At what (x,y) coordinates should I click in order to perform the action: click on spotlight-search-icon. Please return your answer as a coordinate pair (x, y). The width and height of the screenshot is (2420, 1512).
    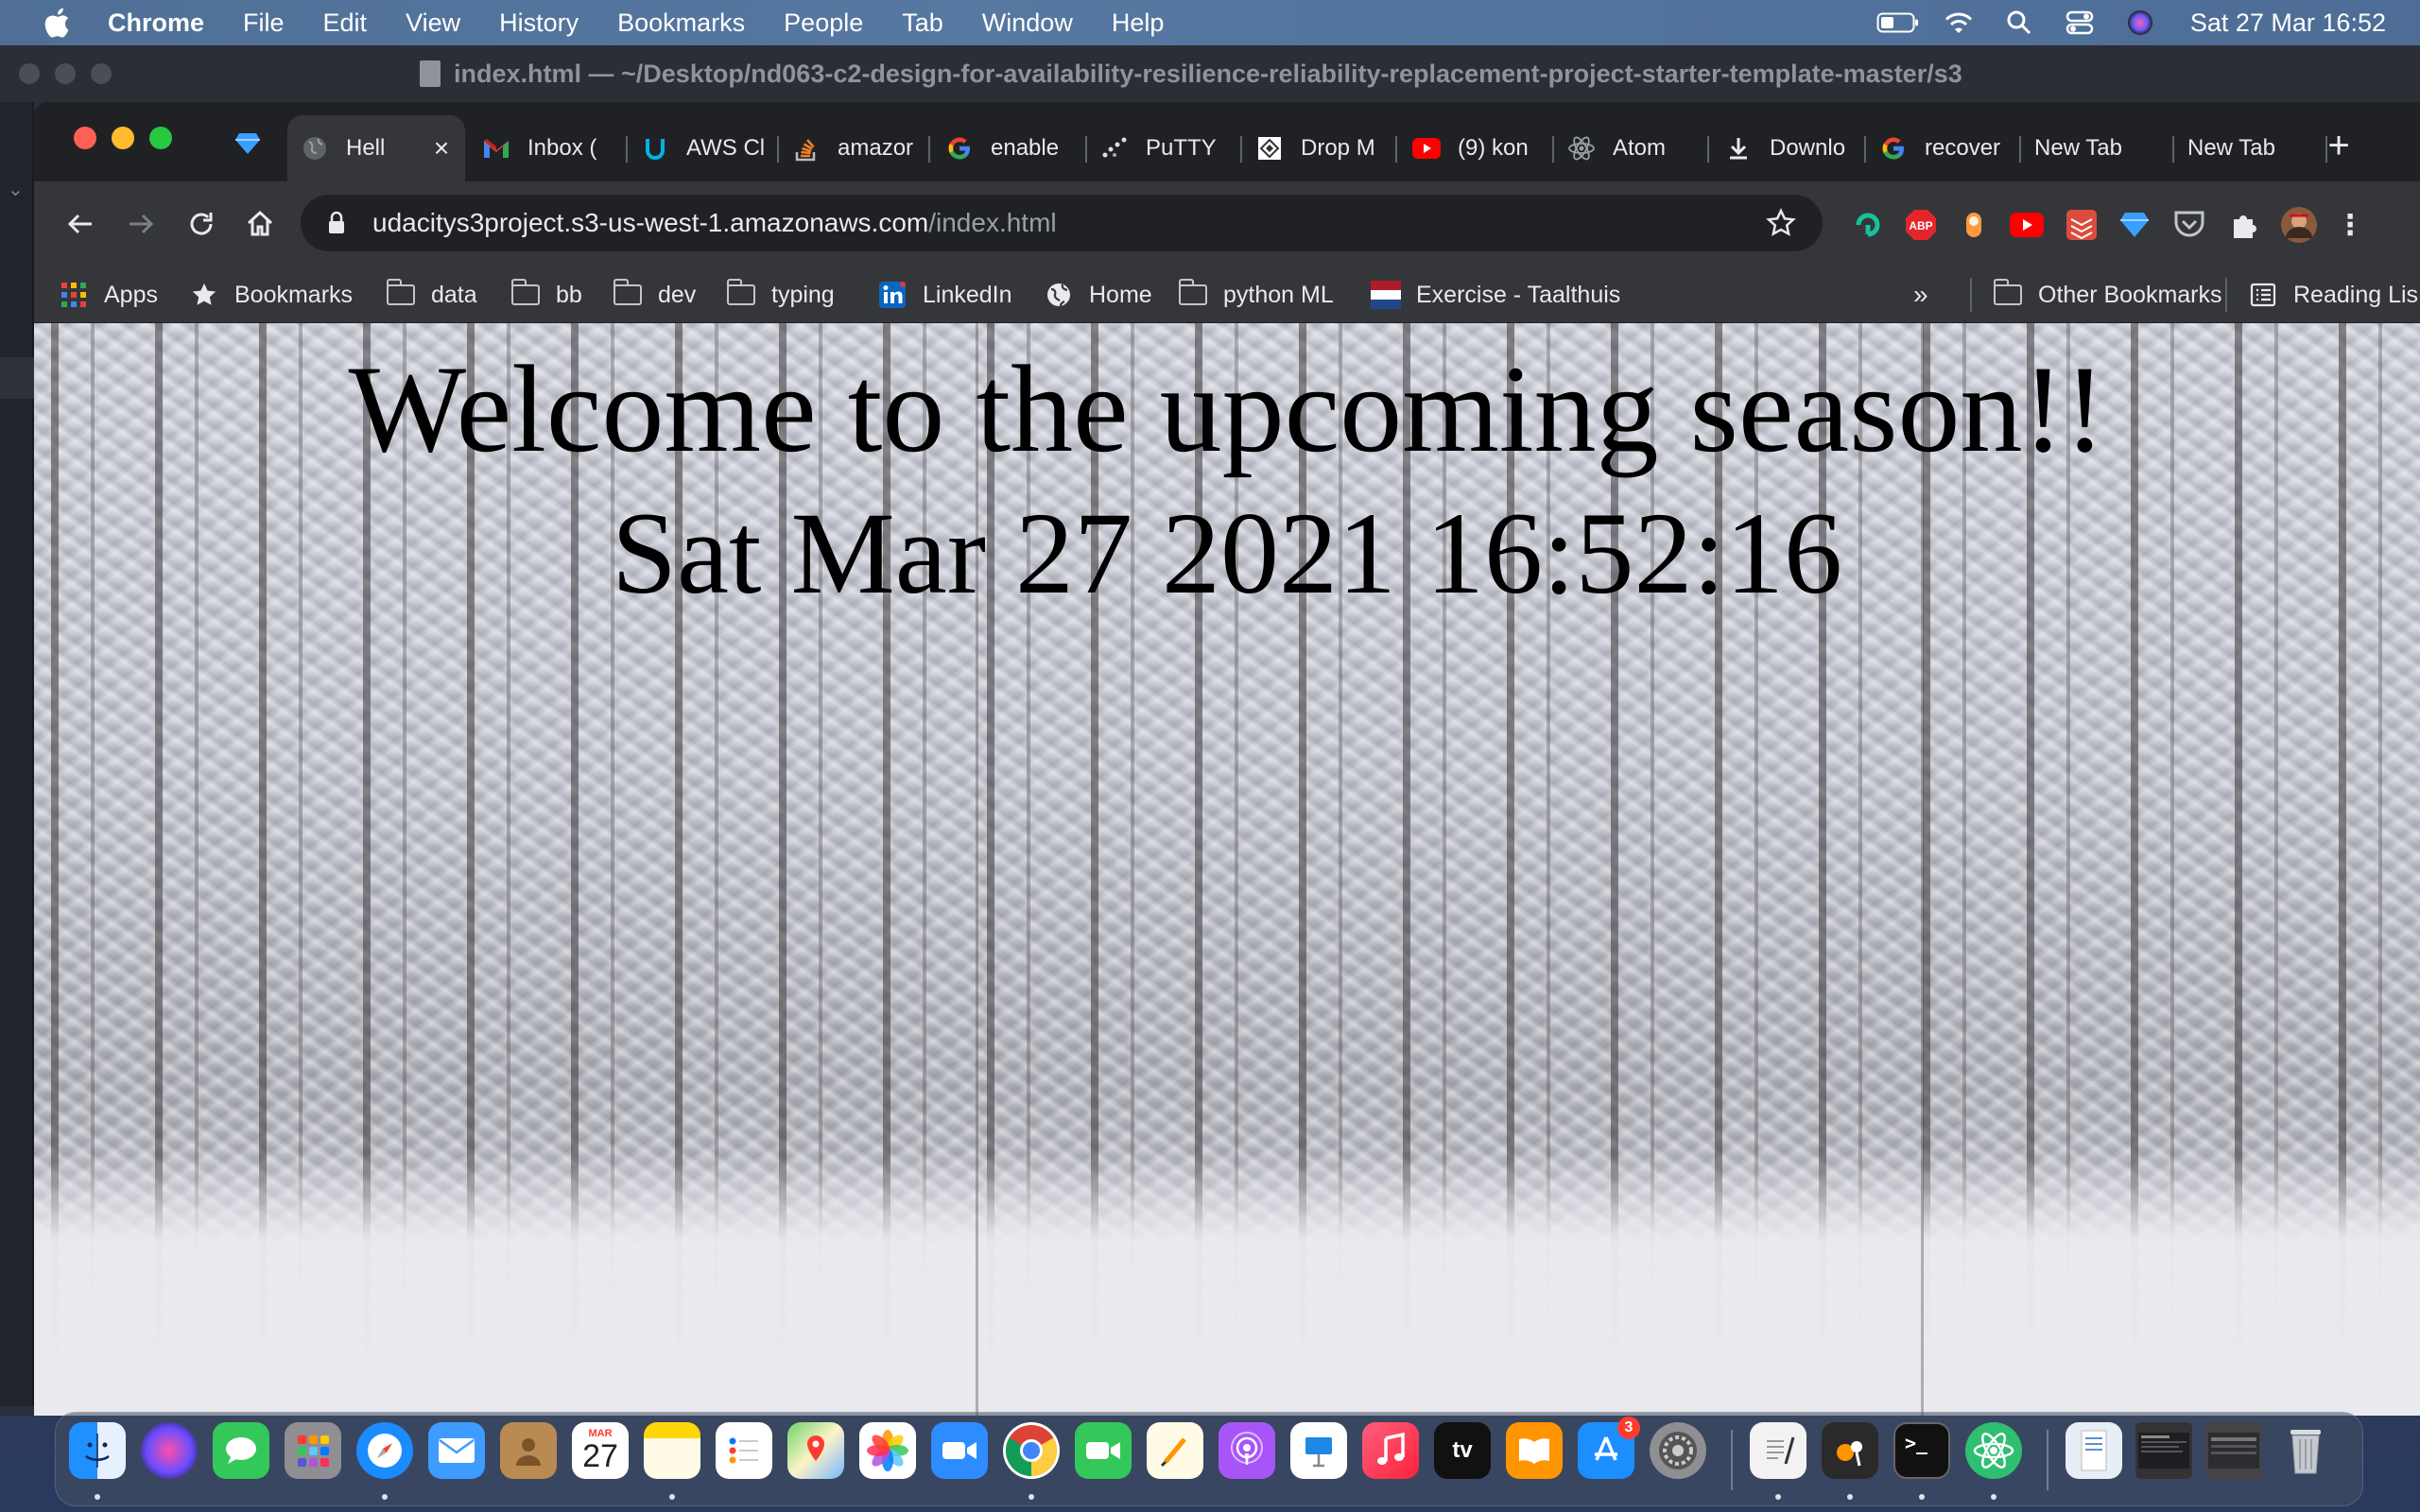
    Looking at the image, I should click on (2019, 23).